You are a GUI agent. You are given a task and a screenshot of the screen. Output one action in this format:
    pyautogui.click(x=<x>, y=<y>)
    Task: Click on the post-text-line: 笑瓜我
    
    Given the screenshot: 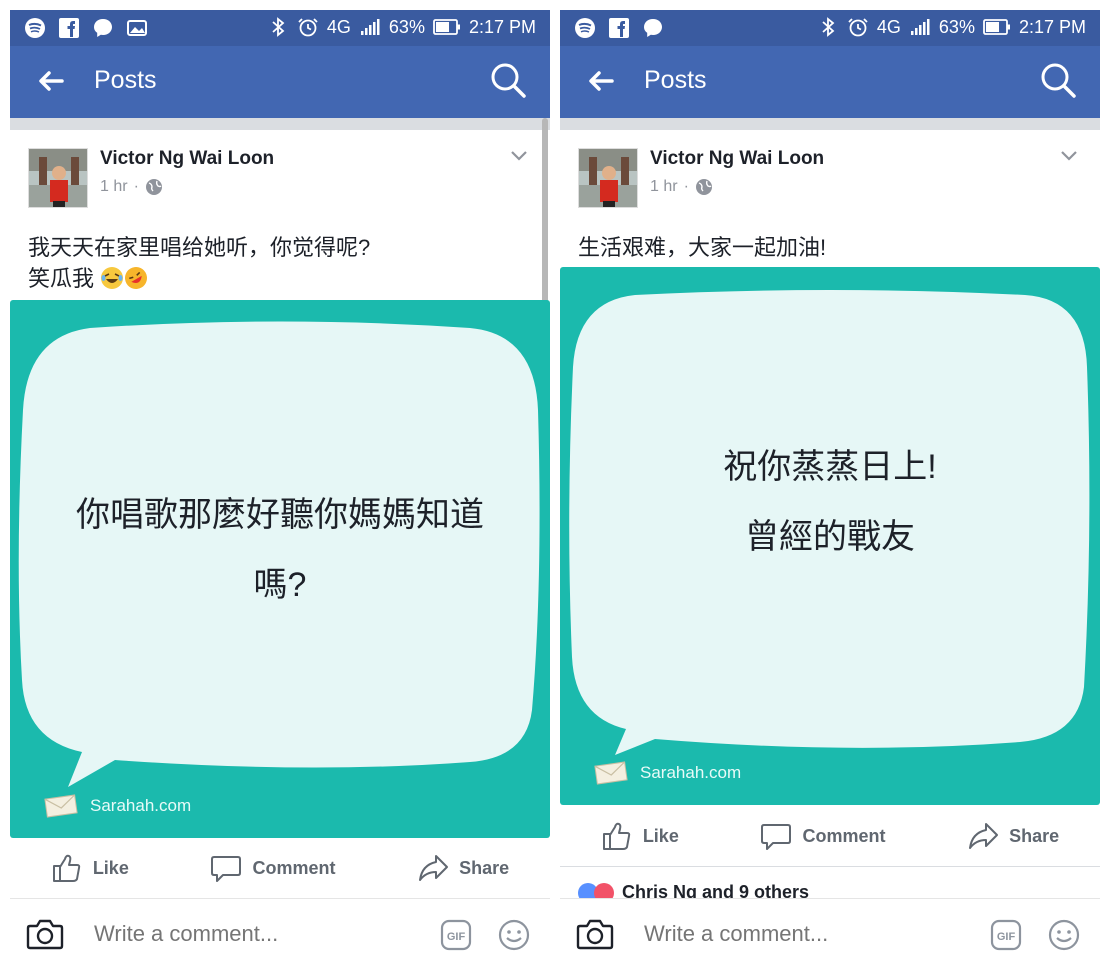 What is the action you would take?
    pyautogui.click(x=61, y=278)
    